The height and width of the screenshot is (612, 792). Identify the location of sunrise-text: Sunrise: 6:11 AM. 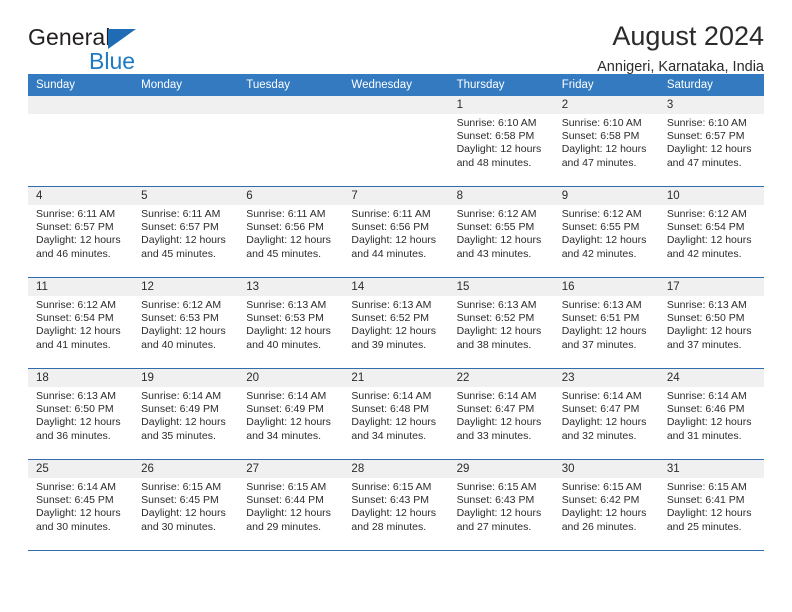
(286, 214).